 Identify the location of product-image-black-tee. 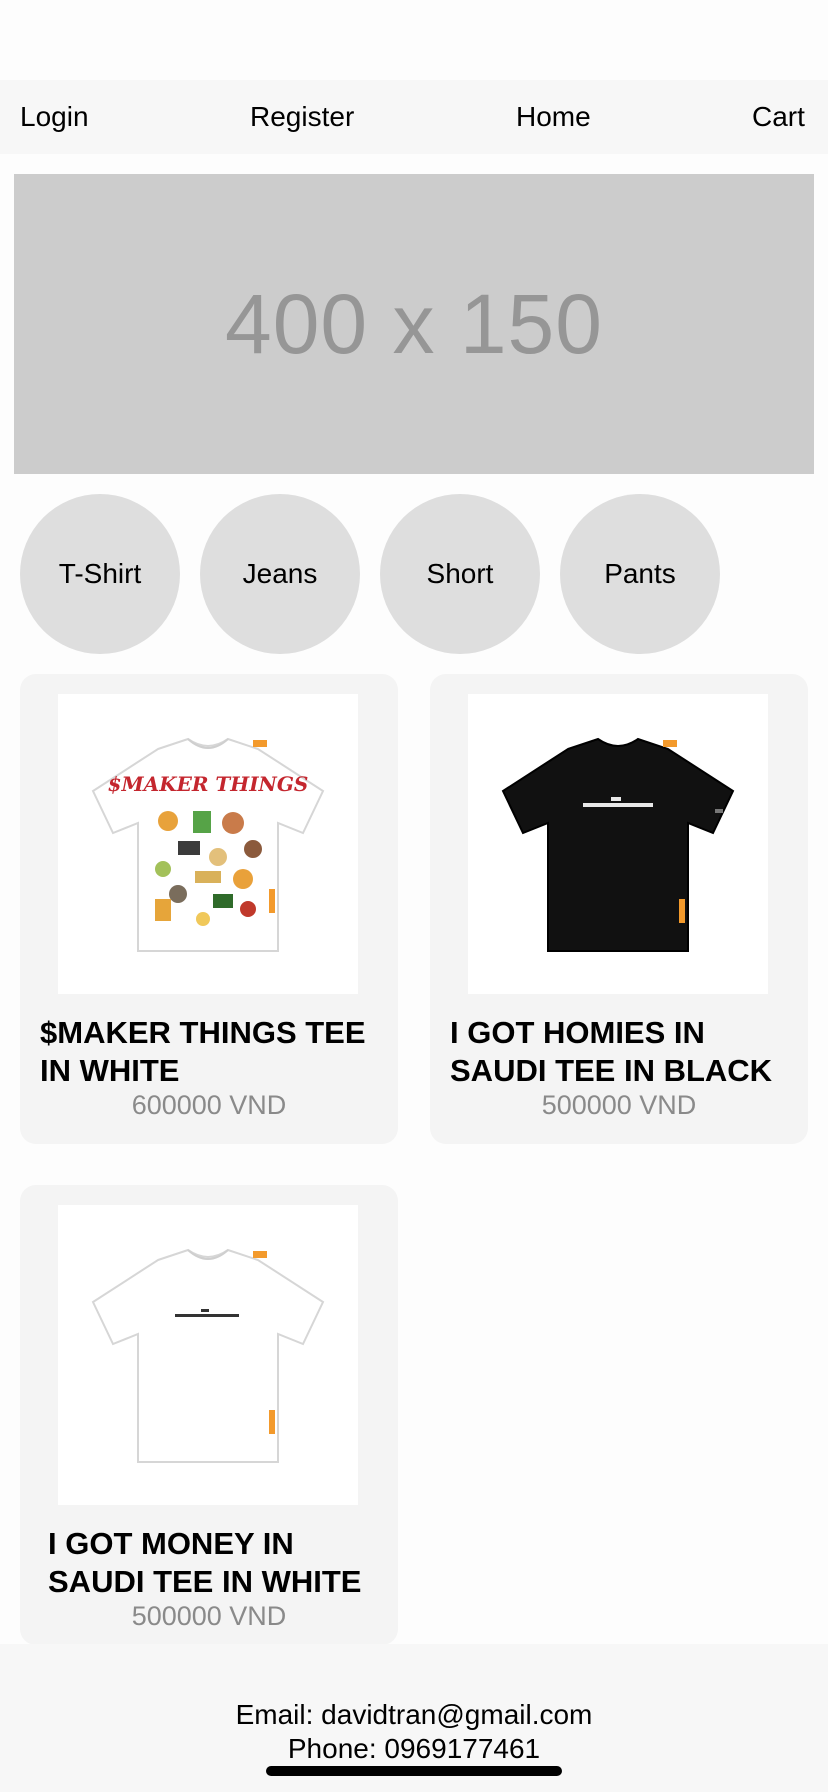
(618, 844).